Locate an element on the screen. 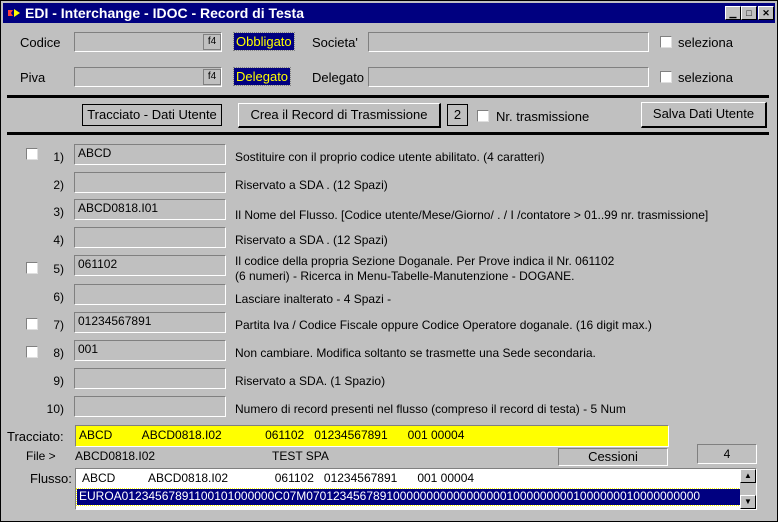 The image size is (778, 522). codice-label: Codice is located at coordinates (40, 42).